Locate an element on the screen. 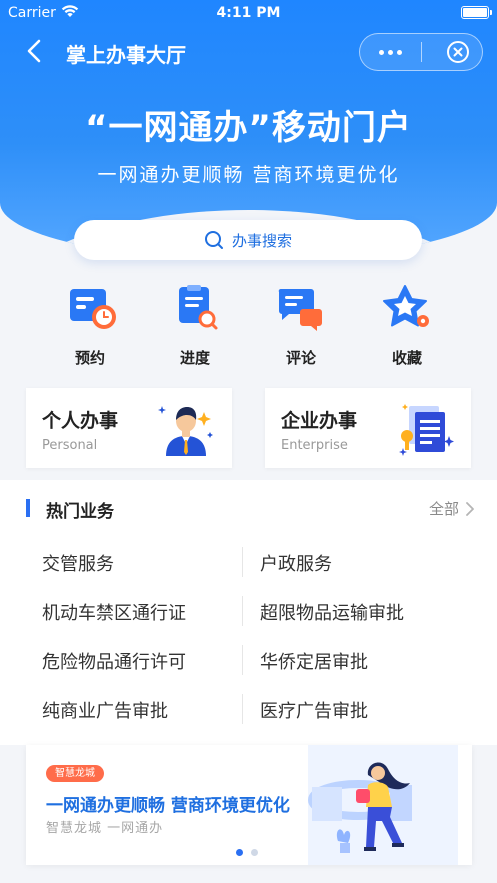 The height and width of the screenshot is (883, 497). quick-action-comment: 评论 is located at coordinates (301, 325).